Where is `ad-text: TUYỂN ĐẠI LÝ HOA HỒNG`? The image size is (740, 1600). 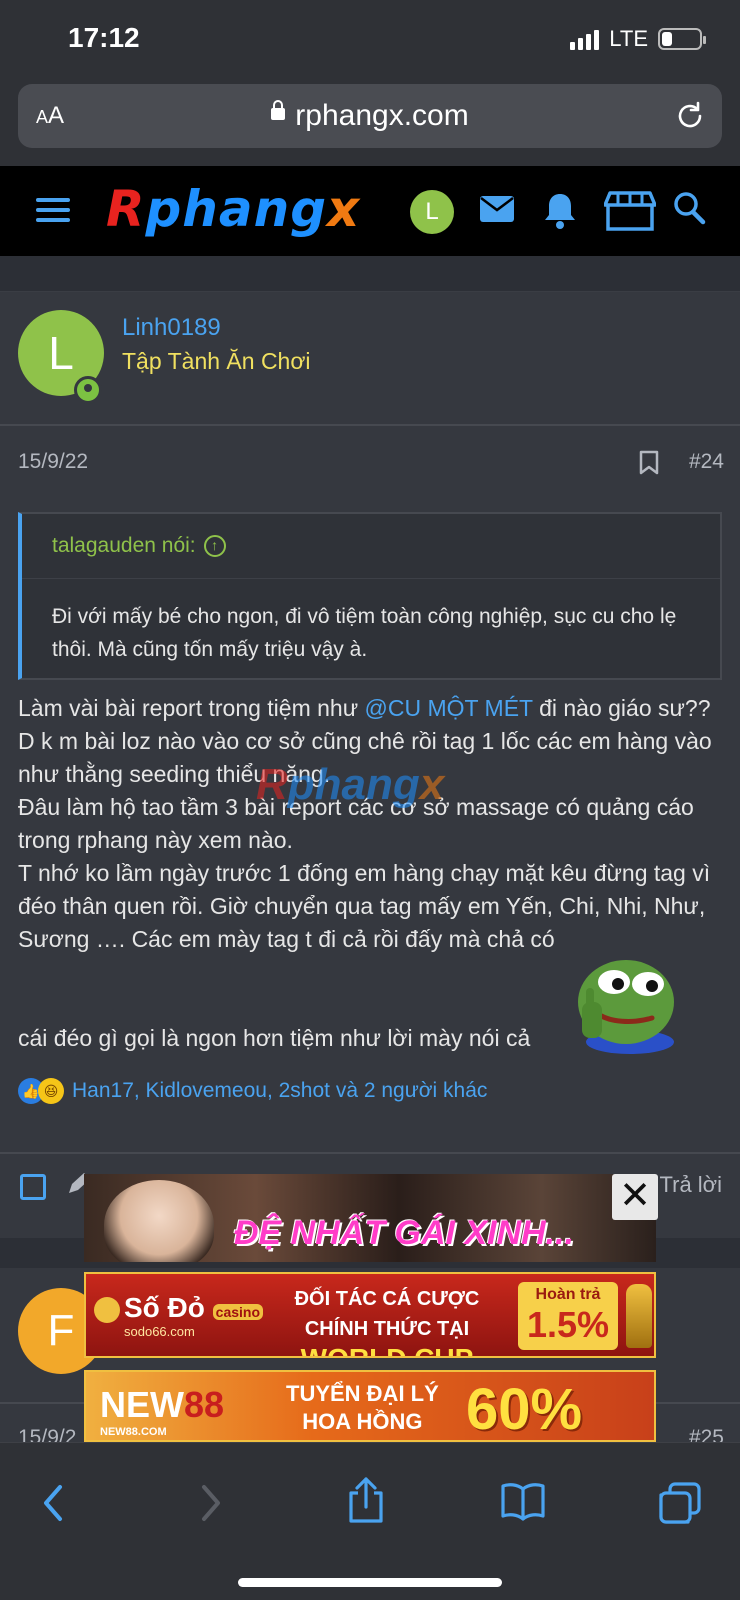
ad-text: TUYỂN ĐẠI LÝ HOA HỒNG is located at coordinates (362, 1407).